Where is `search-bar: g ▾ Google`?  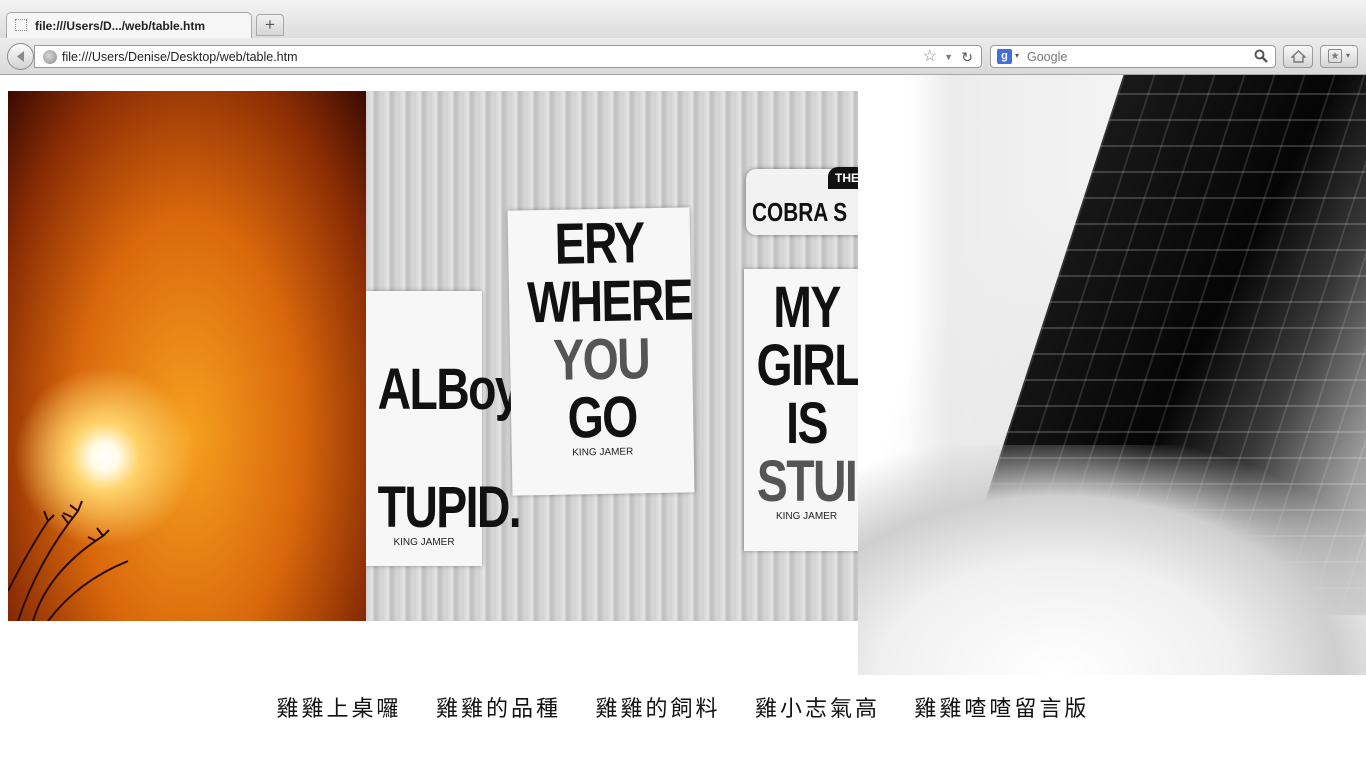
search-bar: g ▾ Google is located at coordinates (1133, 56).